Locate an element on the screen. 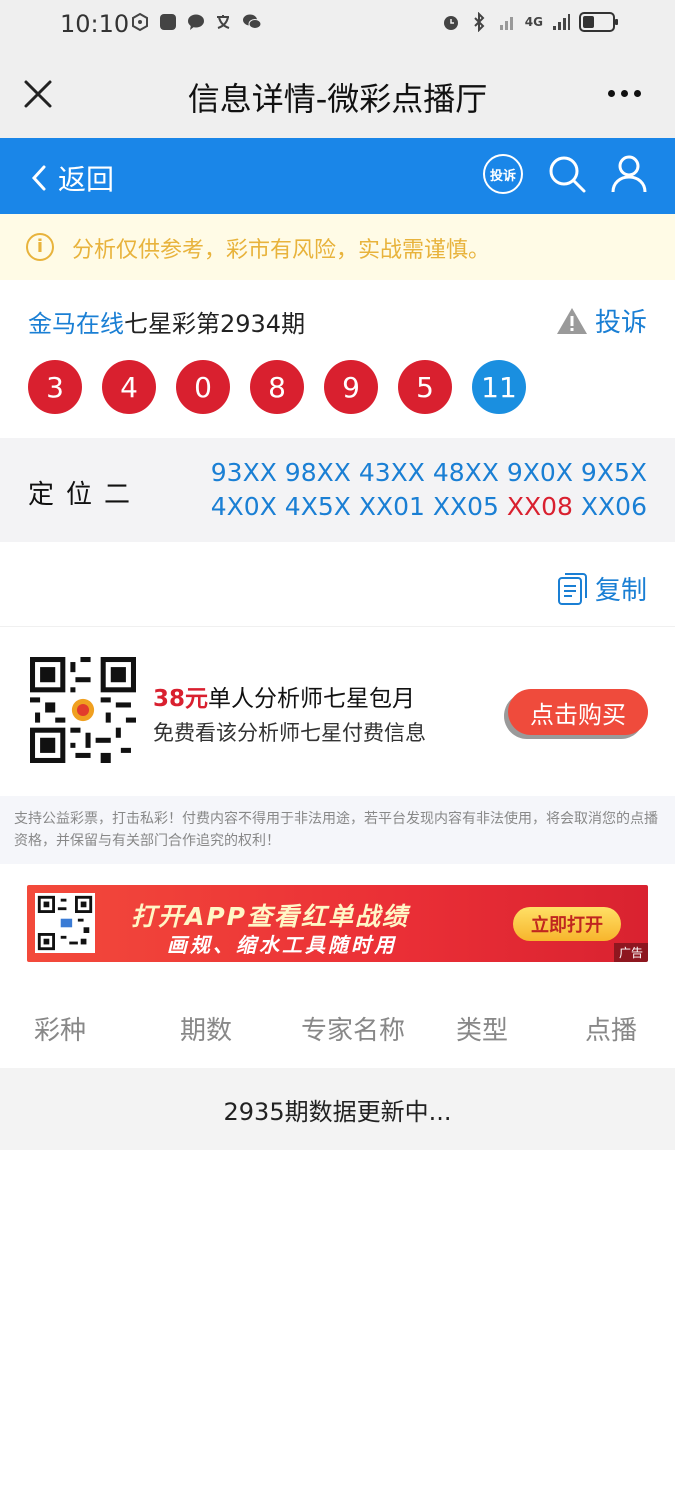 This screenshot has width=675, height=1500. column-header: 类型 is located at coordinates (482, 1031).